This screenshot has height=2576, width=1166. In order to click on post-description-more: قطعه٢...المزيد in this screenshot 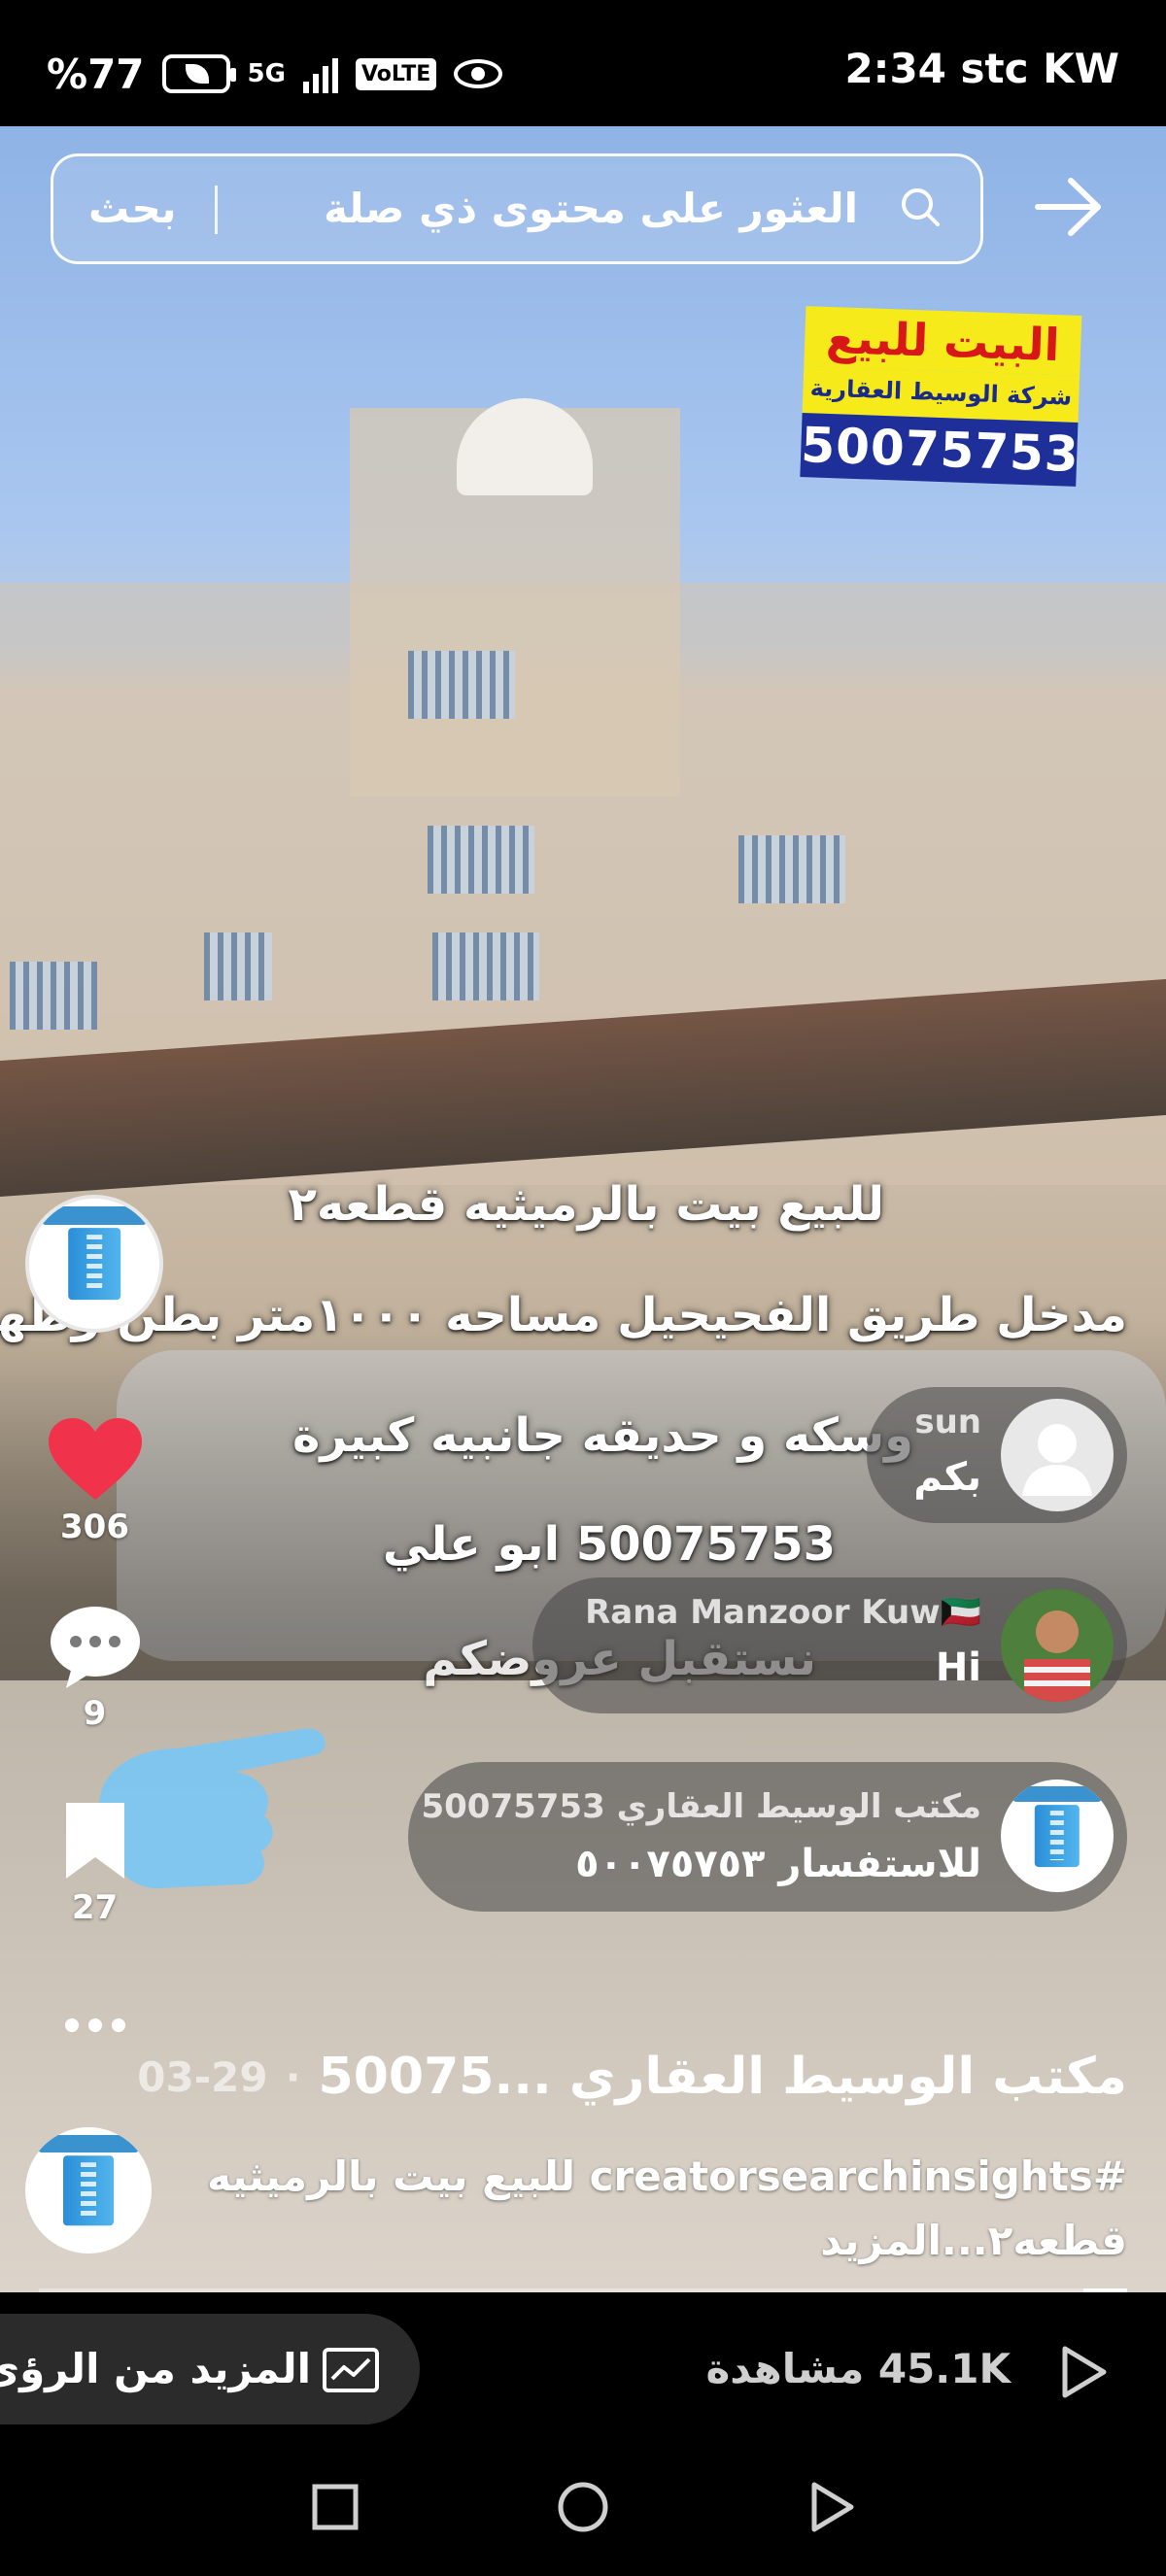, I will do `click(973, 2240)`.